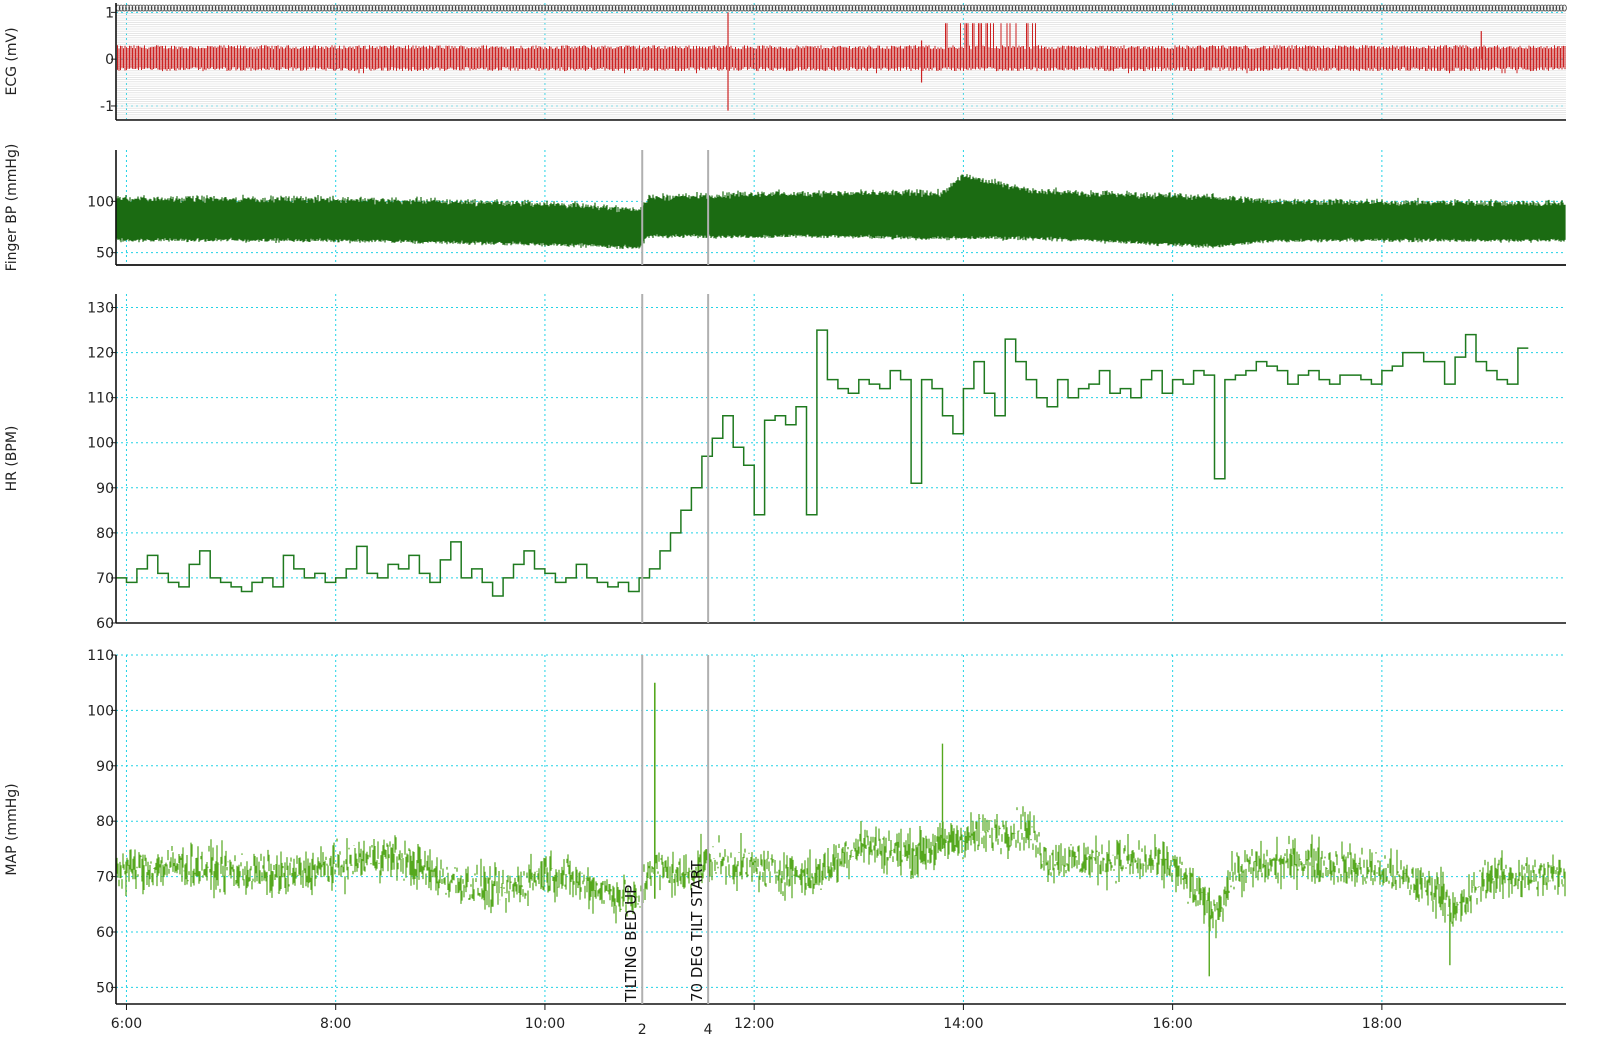 Image resolution: width=1600 pixels, height=1060 pixels. I want to click on x-tick-label: 18:00, so click(1382, 1024).